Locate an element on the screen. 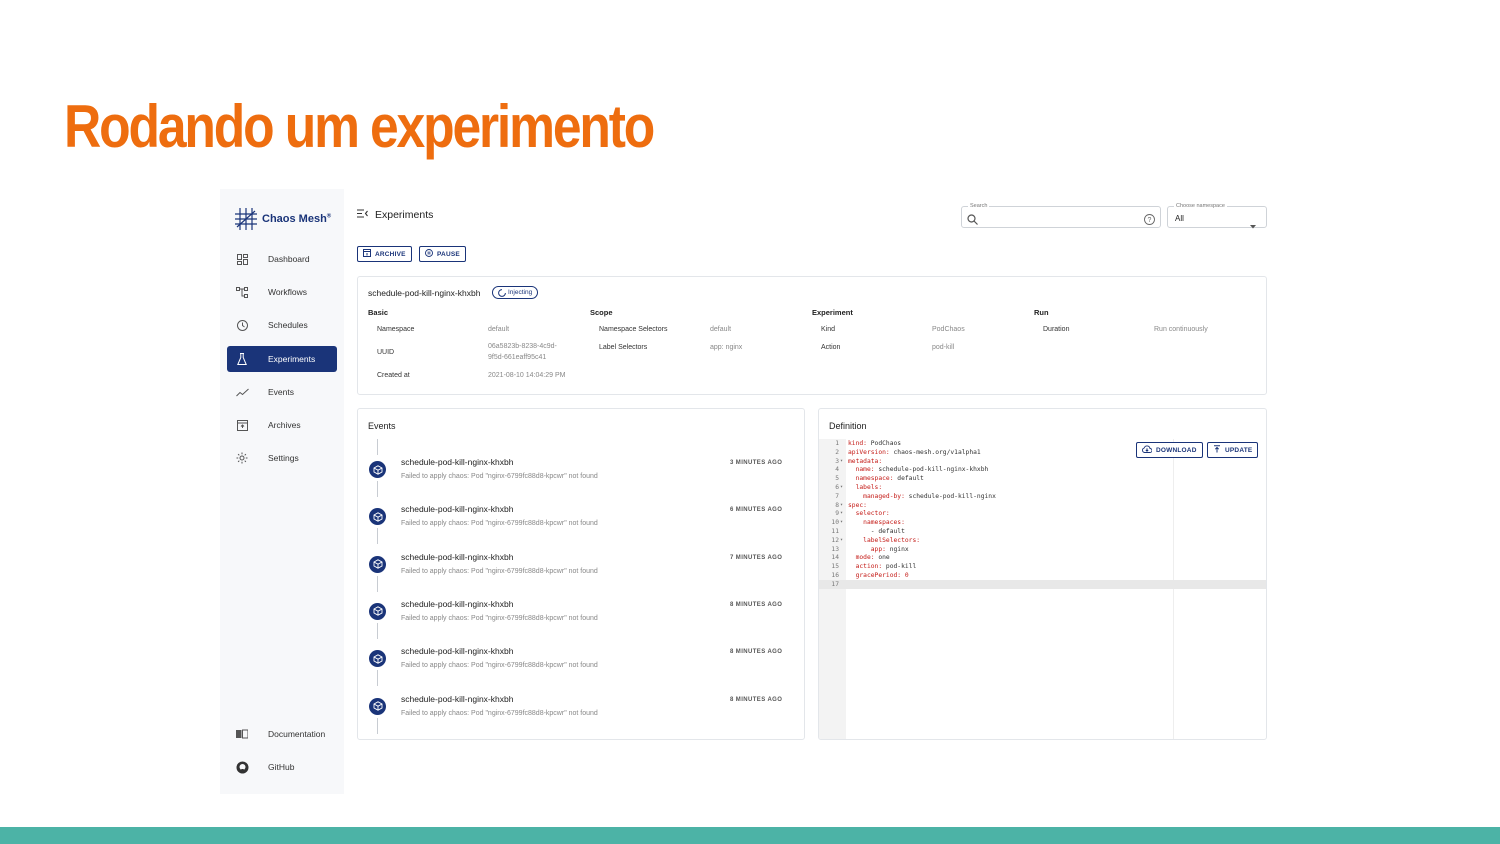 Image resolution: width=1500 pixels, height=844 pixels. code-line: 5 namespace: default is located at coordinates (1042, 478).